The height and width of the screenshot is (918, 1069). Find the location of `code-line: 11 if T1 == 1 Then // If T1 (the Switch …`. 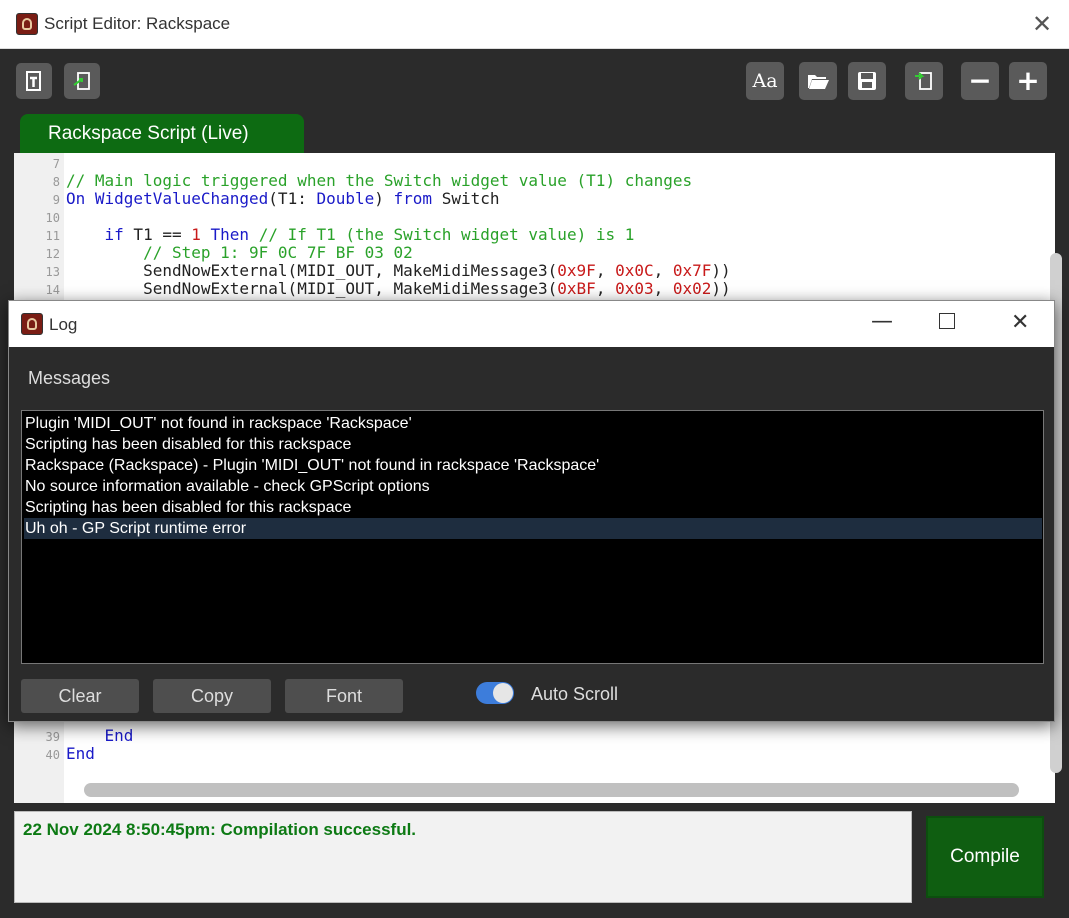

code-line: 11 if T1 == 1 Then // If T1 (the Switch … is located at coordinates (324, 234).